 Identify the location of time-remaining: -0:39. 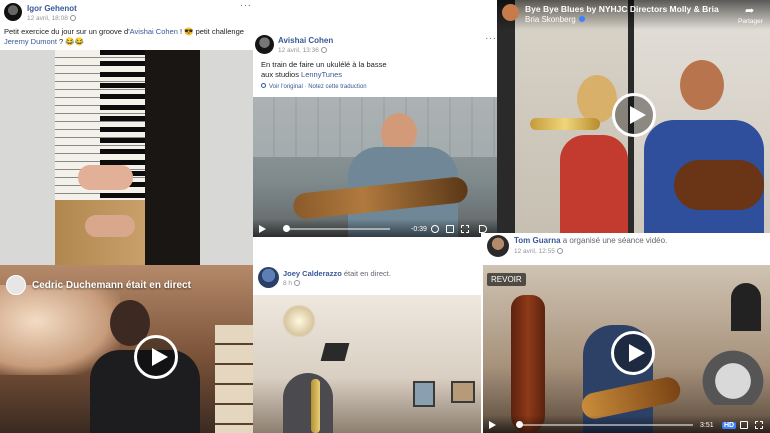
(419, 229).